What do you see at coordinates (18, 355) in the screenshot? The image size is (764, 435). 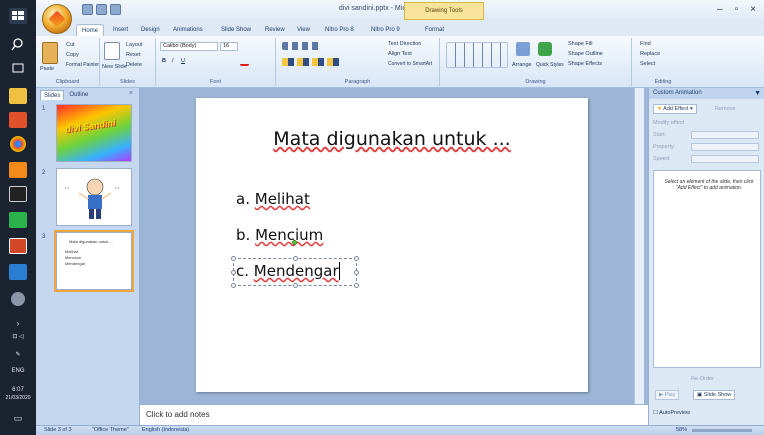 I see `pen-icon: ✎` at bounding box center [18, 355].